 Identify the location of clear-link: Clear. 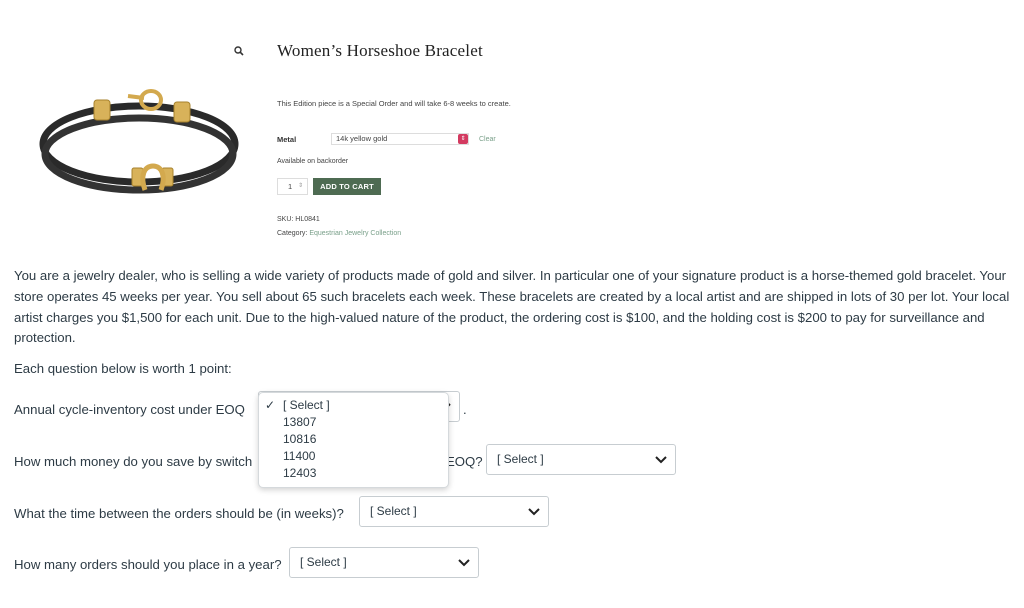
(487, 139).